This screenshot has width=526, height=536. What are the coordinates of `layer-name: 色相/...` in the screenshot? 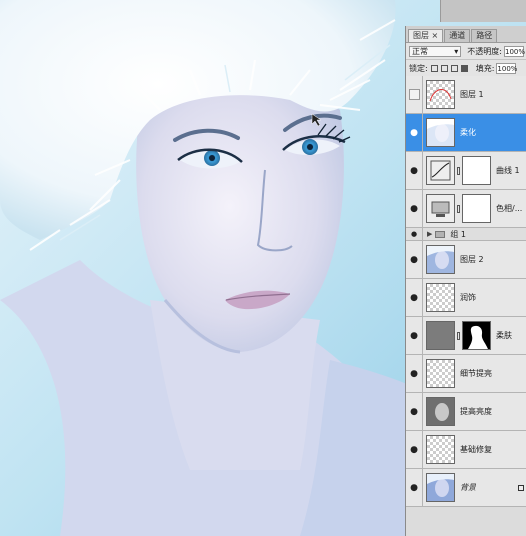 It's located at (509, 208).